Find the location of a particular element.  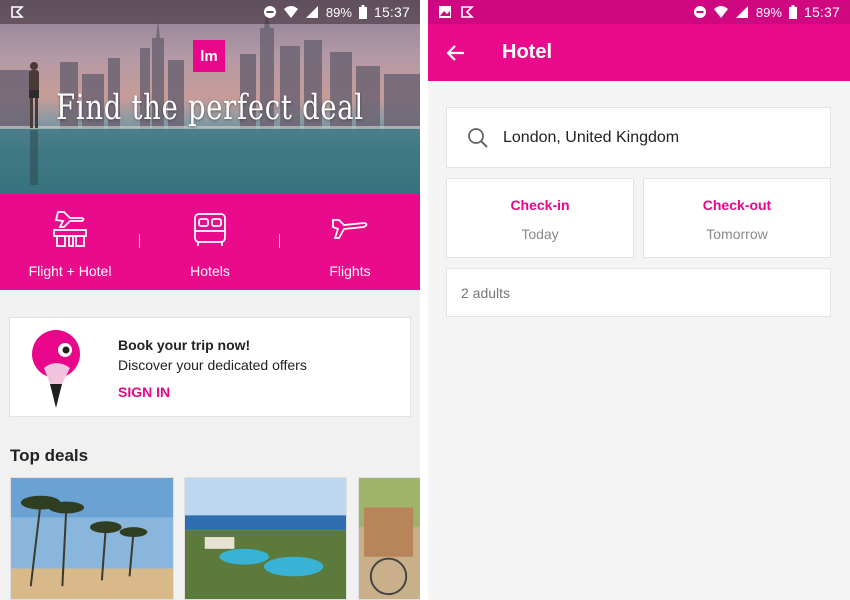

page-title: Hotel is located at coordinates (527, 52).